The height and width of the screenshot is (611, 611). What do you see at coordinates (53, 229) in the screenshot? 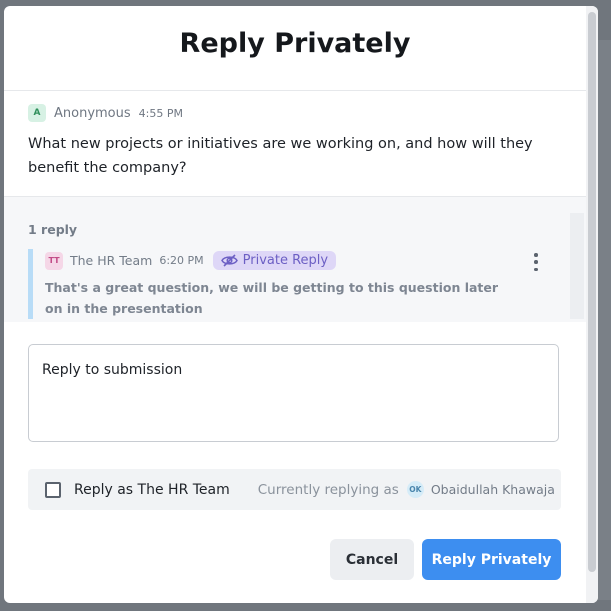
I see `reply-count: 1 reply` at bounding box center [53, 229].